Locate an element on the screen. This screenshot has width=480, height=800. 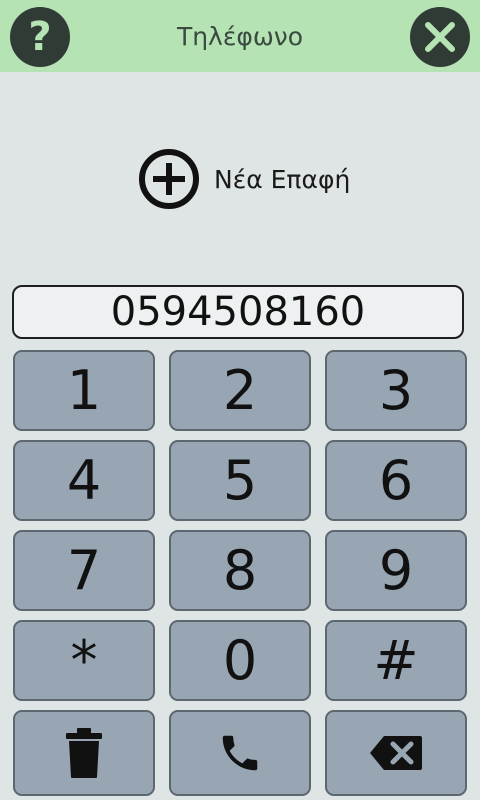
close-button is located at coordinates (440, 37).